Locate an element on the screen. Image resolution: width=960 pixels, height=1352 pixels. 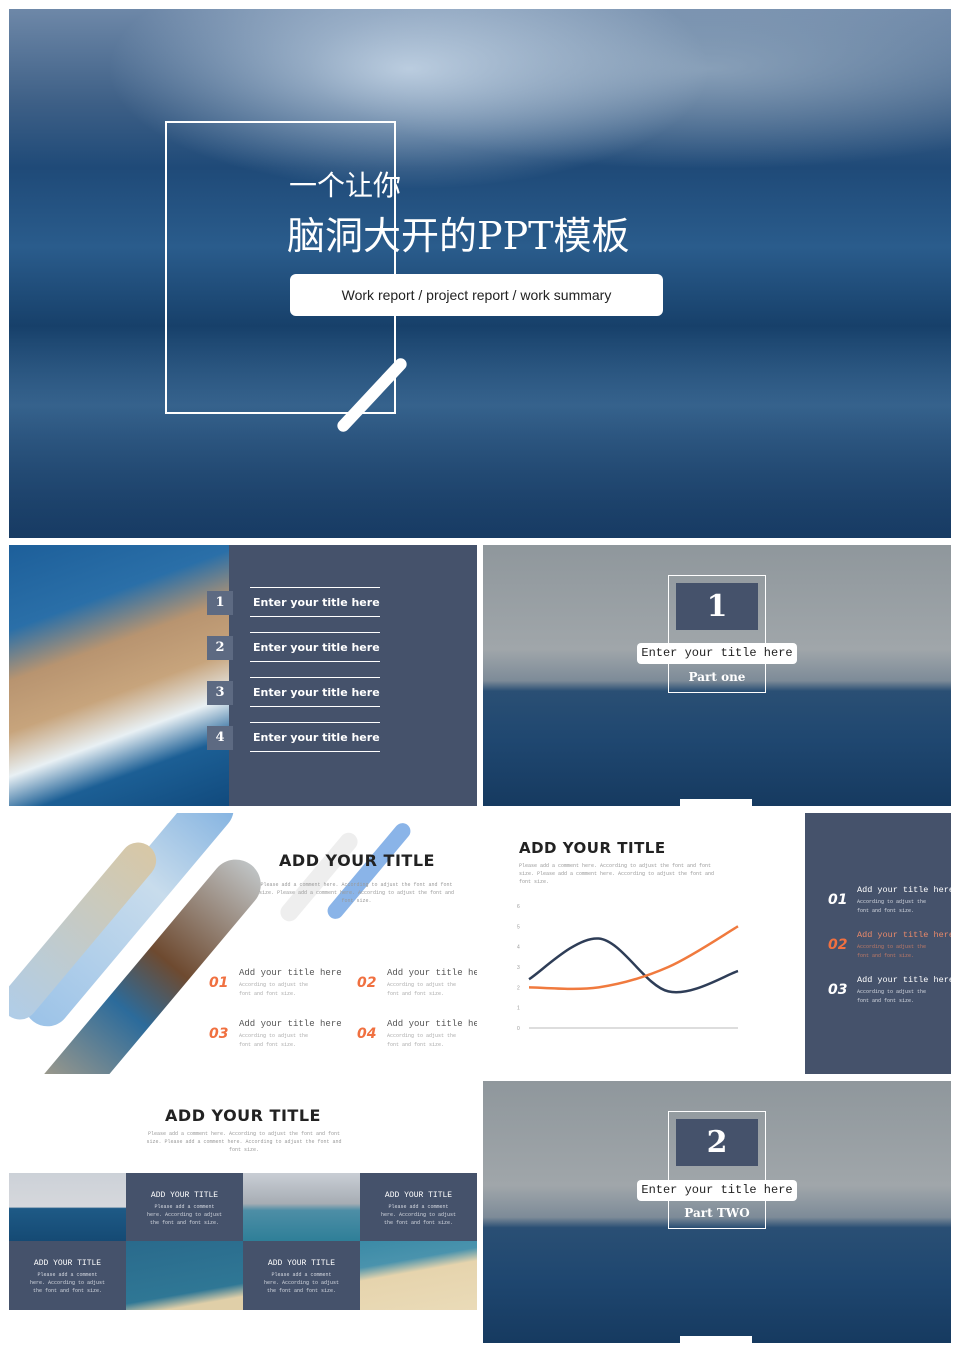
y-tick-label: 5 is located at coordinates (518, 927).